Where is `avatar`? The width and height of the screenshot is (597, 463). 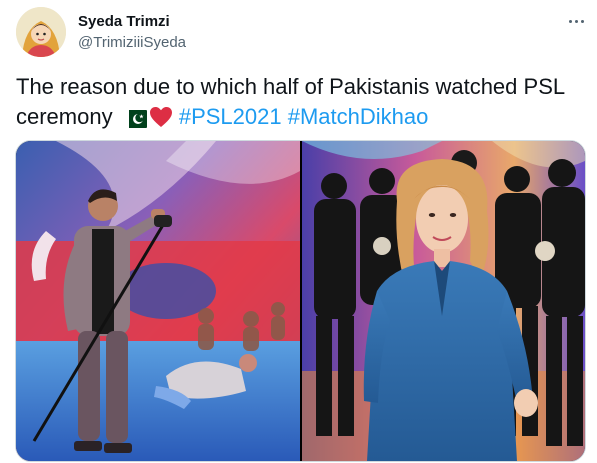 avatar is located at coordinates (41, 32).